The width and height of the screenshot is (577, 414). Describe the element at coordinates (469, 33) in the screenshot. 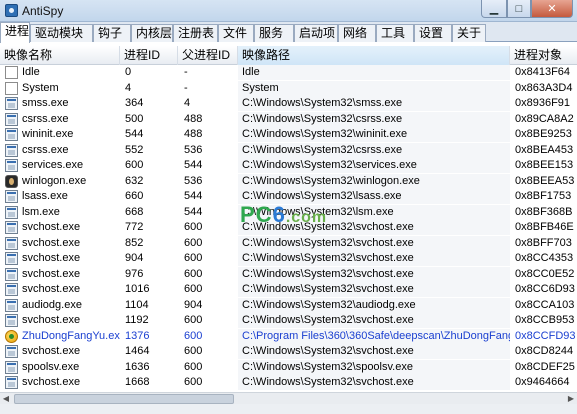

I see `tab-about: 关于` at that location.